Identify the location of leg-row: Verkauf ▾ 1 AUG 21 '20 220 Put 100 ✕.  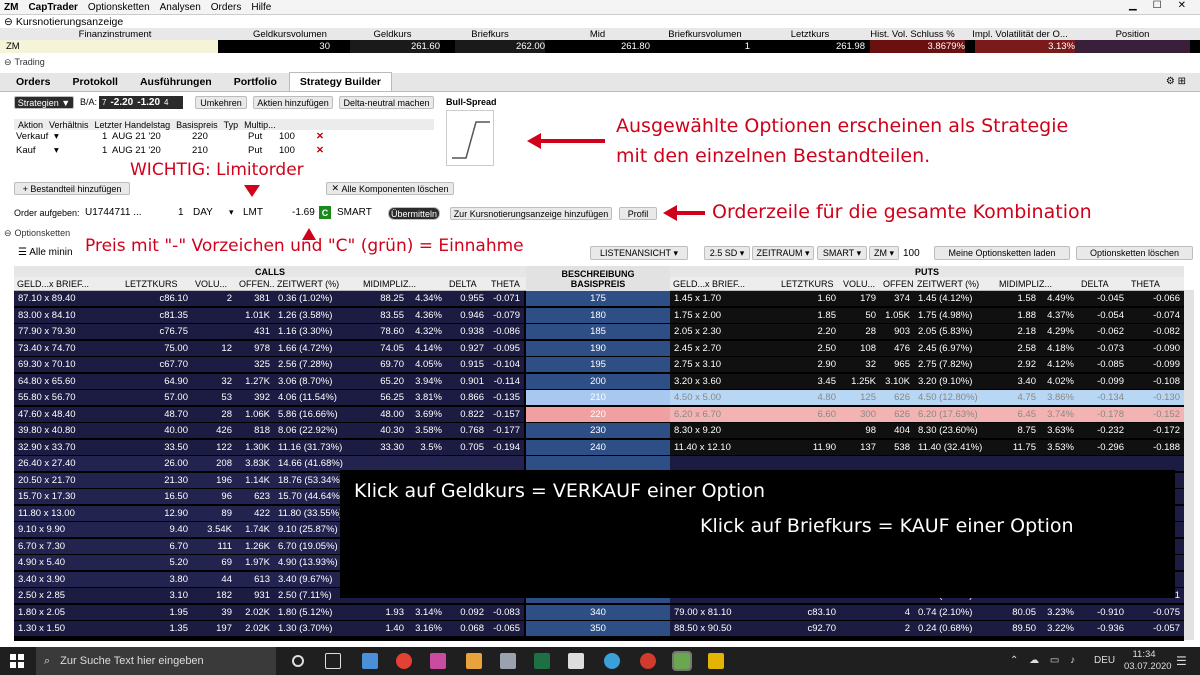
(224, 137).